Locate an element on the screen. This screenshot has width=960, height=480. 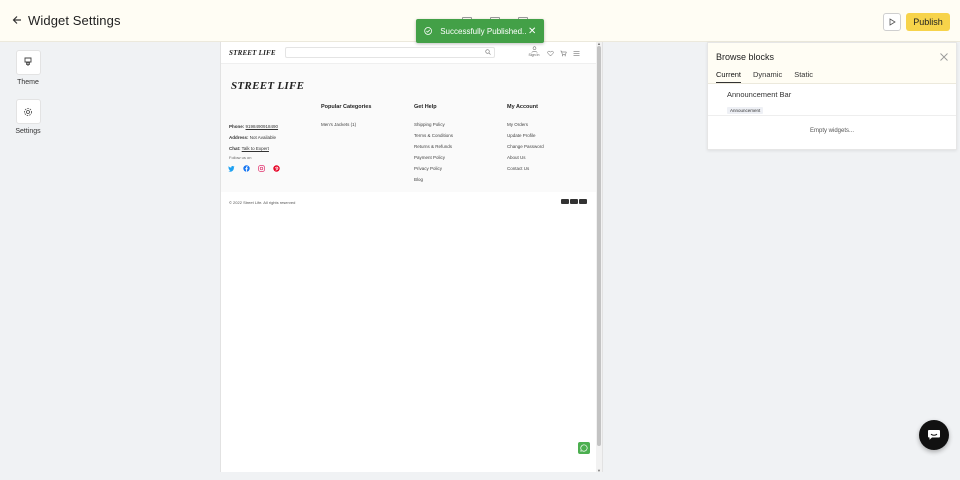
play-icon is located at coordinates (892, 22).